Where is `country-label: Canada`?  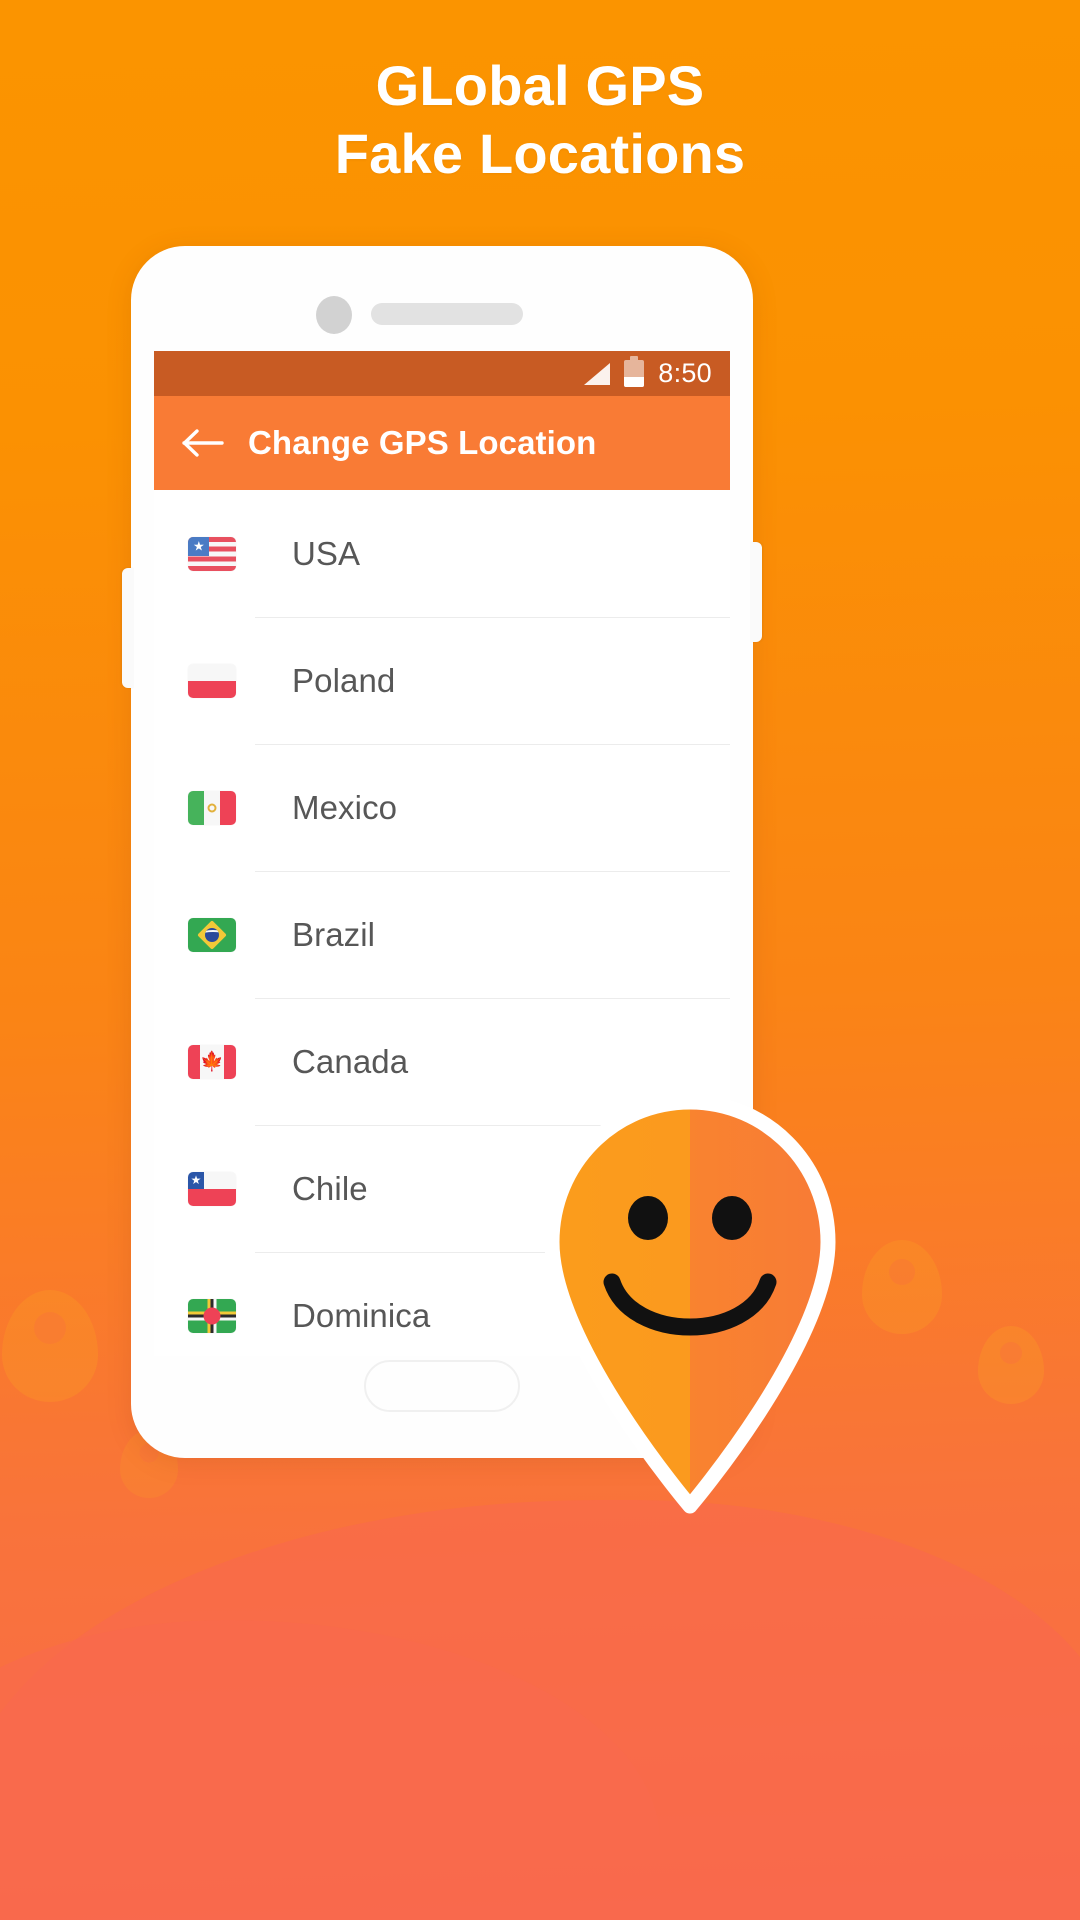 country-label: Canada is located at coordinates (350, 1061).